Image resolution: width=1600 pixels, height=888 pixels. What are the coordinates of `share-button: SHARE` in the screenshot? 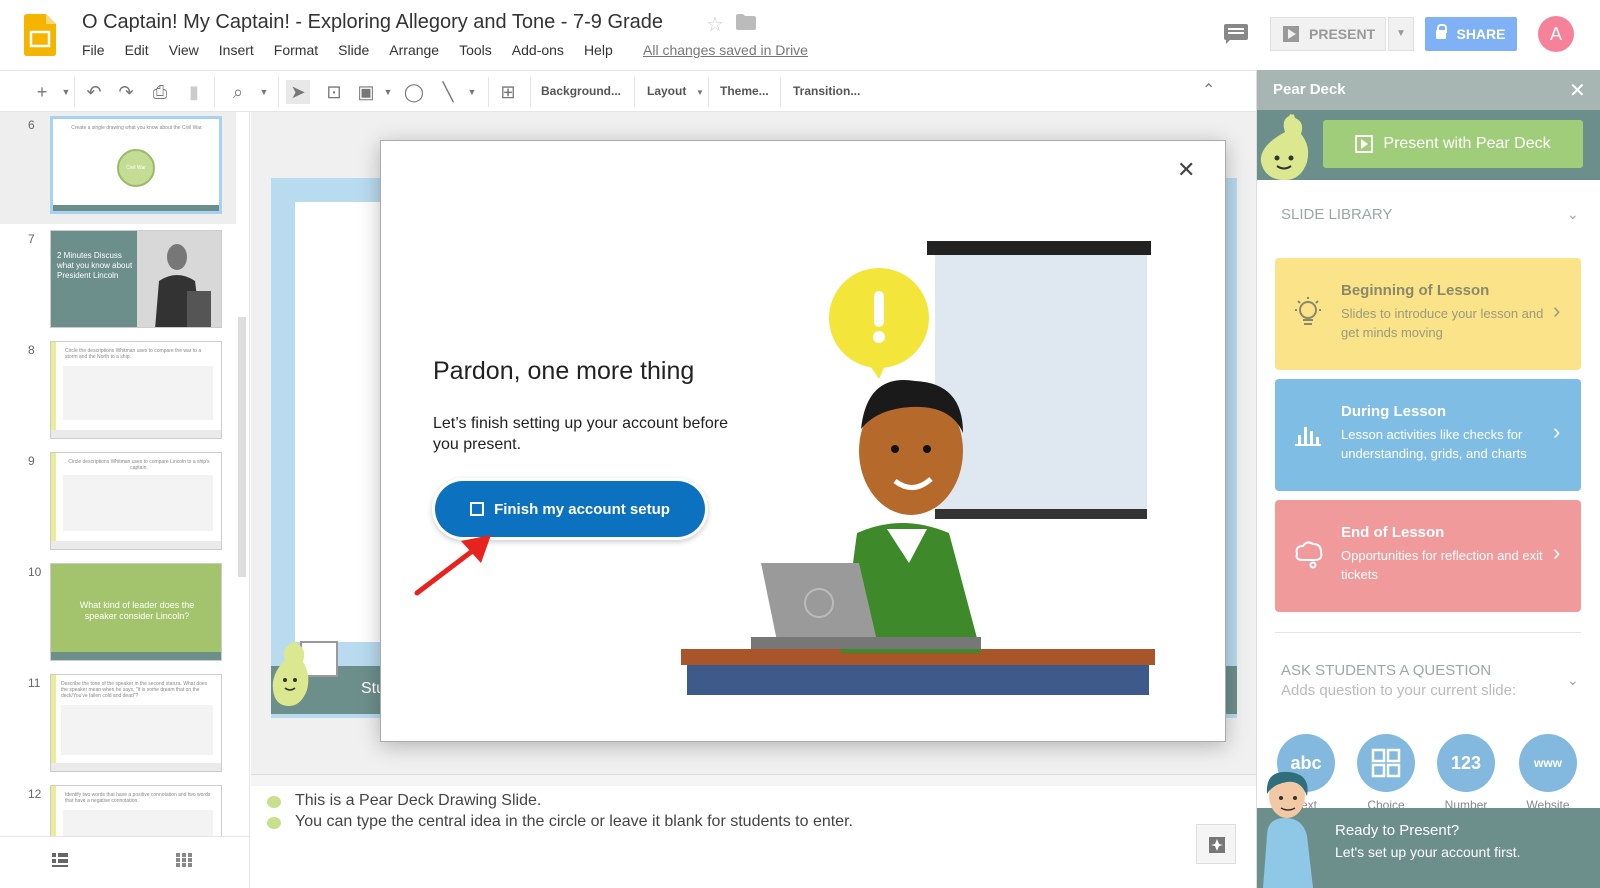 It's located at (1471, 34).